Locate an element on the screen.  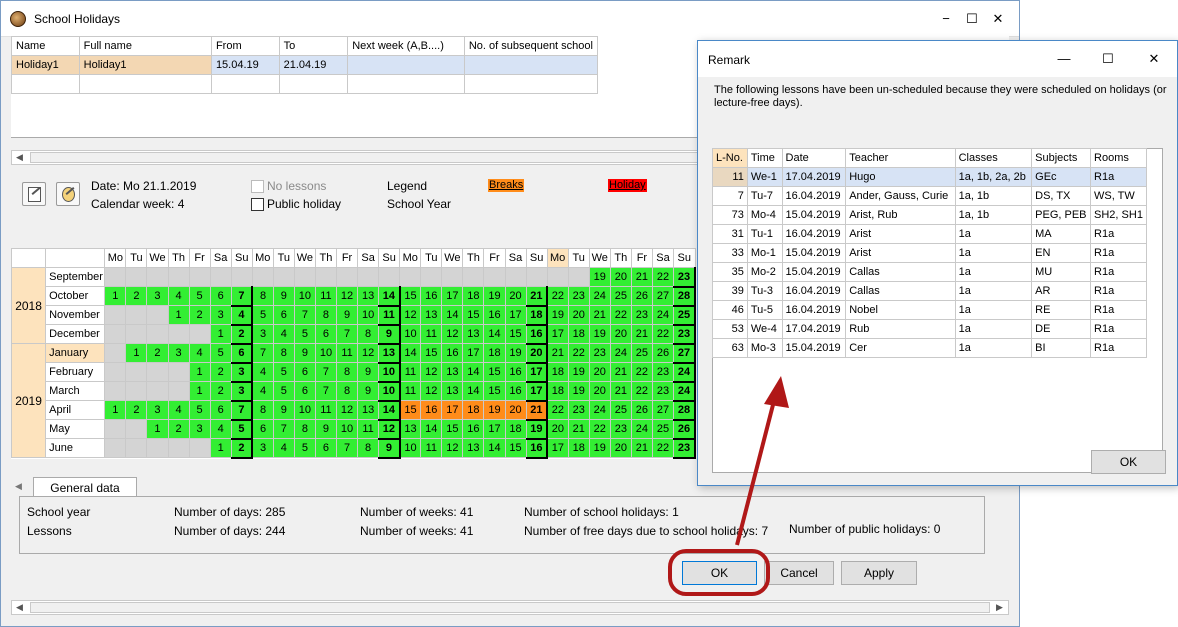
remark-cell: RE is located at coordinates (1061, 310).